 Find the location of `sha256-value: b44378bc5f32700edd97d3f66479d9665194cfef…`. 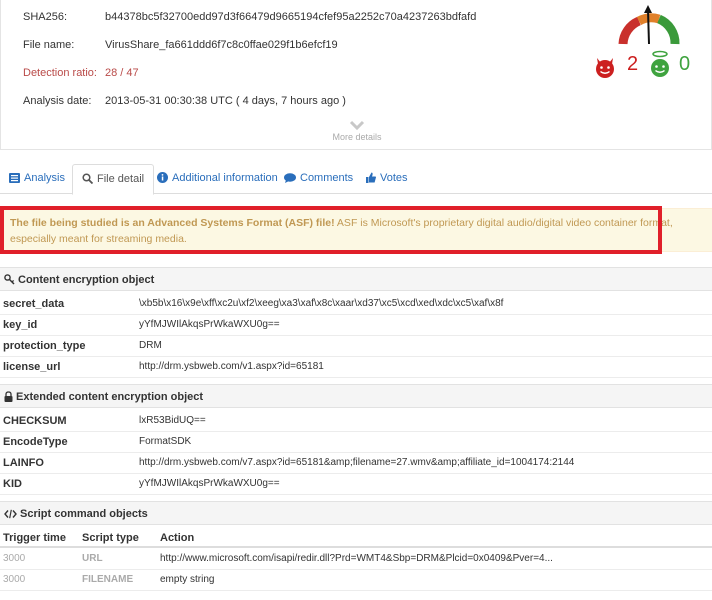

sha256-value: b44378bc5f32700edd97d3f66479d9665194cfef… is located at coordinates (291, 17).